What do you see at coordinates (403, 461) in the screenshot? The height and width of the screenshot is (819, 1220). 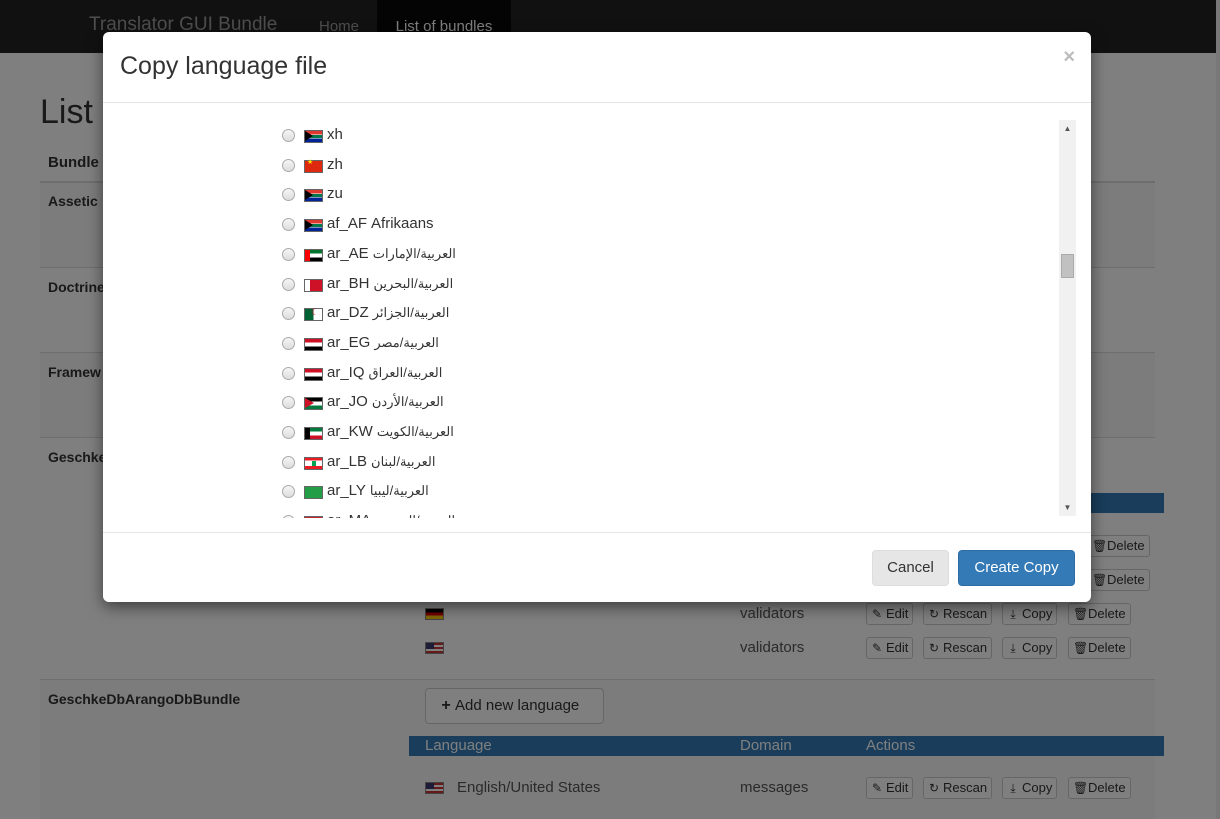 I see `language-name: العربية/لبنان` at bounding box center [403, 461].